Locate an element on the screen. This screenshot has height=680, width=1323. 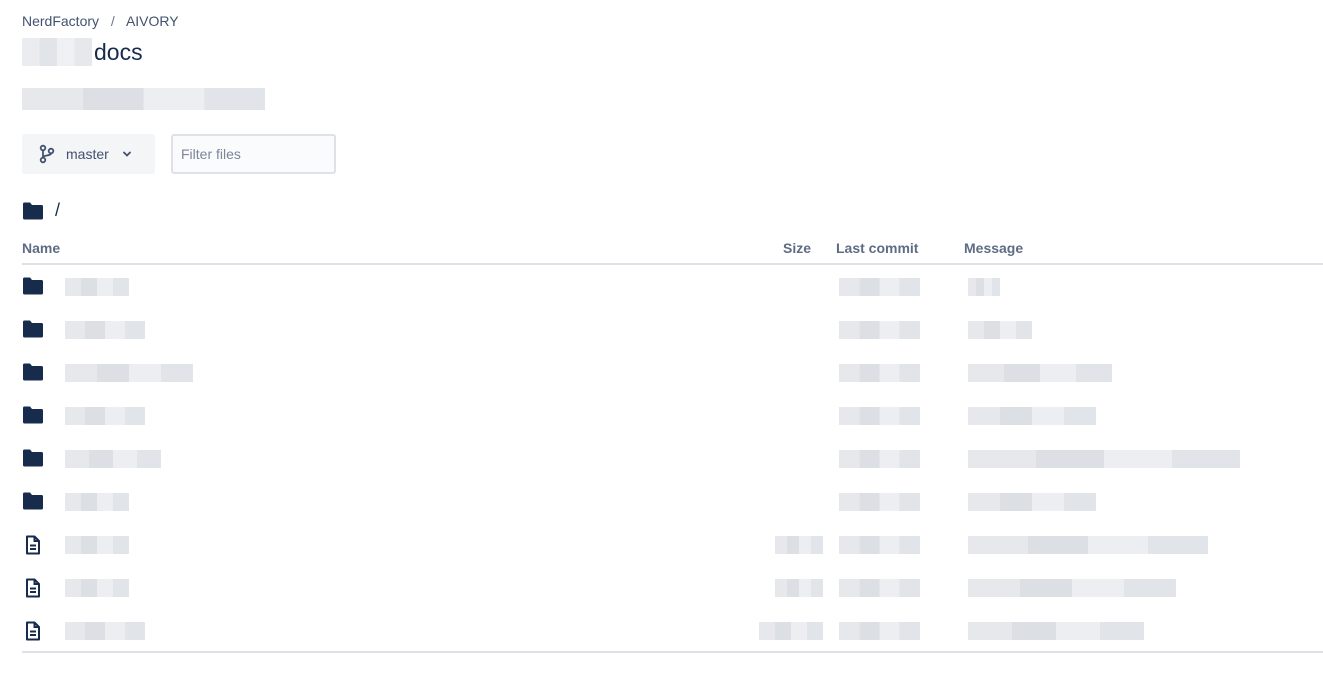
header-name: Name is located at coordinates (41, 248).